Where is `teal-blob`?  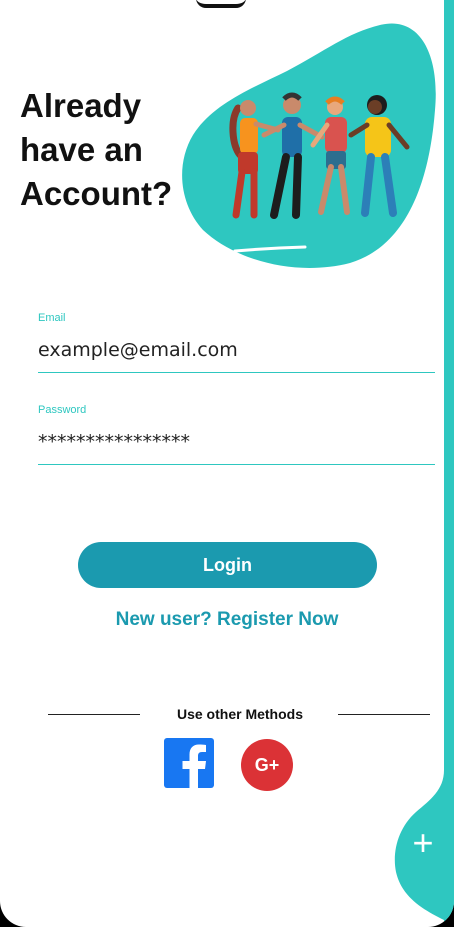 teal-blob is located at coordinates (309, 145).